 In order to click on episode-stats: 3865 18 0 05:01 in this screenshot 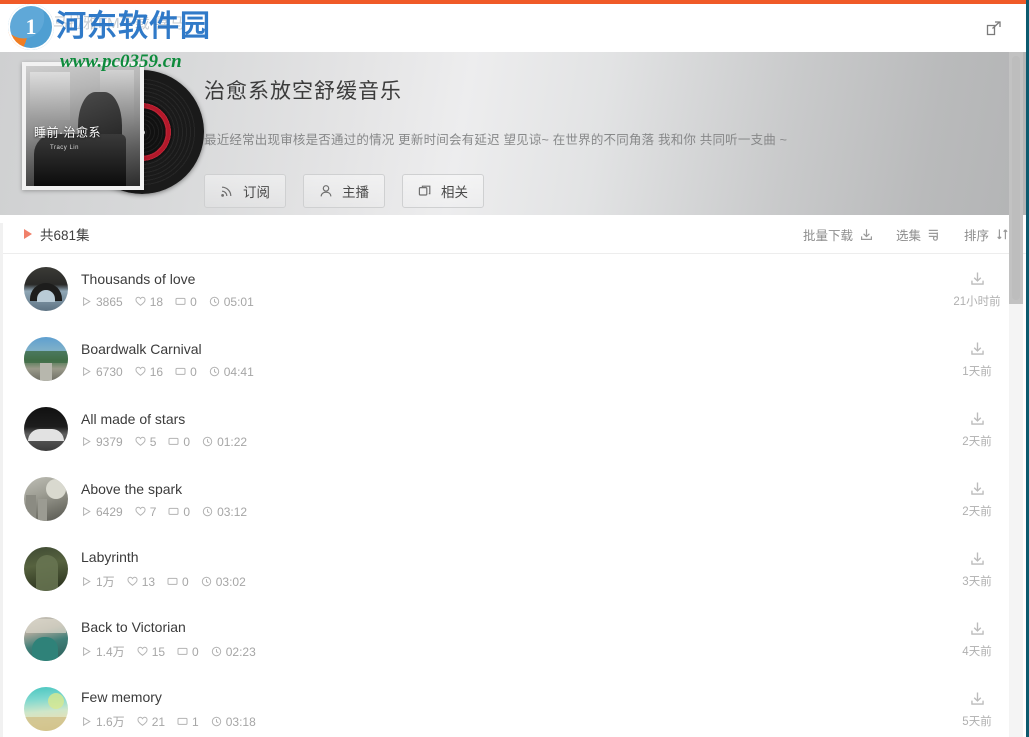, I will do `click(512, 302)`.